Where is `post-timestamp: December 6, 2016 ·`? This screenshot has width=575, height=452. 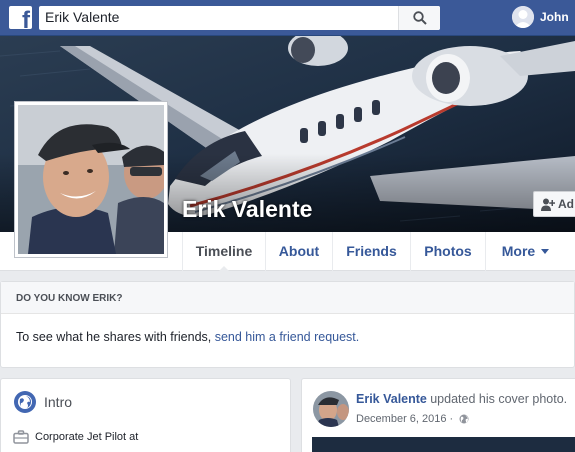 post-timestamp: December 6, 2016 · is located at coordinates (412, 419).